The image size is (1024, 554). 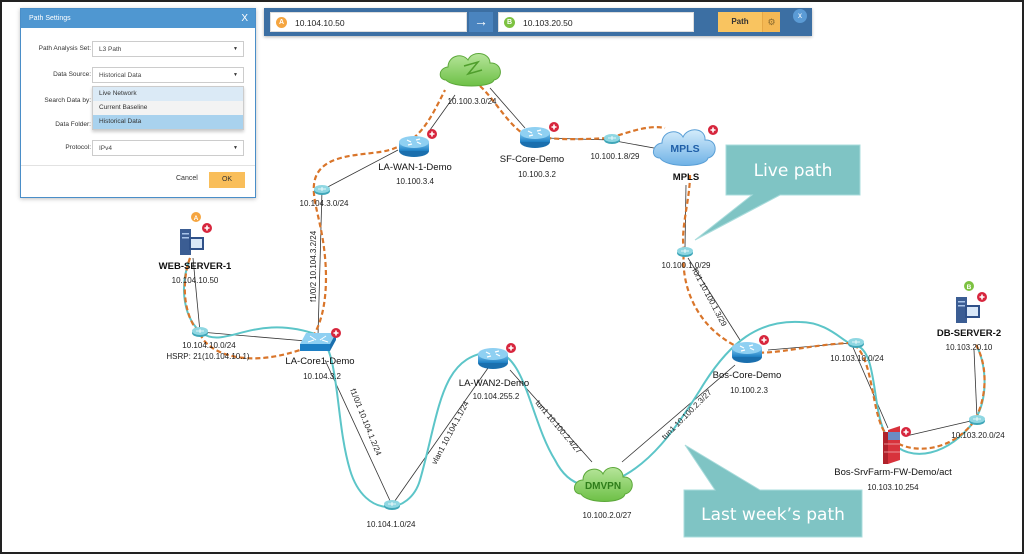 What do you see at coordinates (893, 487) in the screenshot?
I see `node-ip: 10.103.10.254` at bounding box center [893, 487].